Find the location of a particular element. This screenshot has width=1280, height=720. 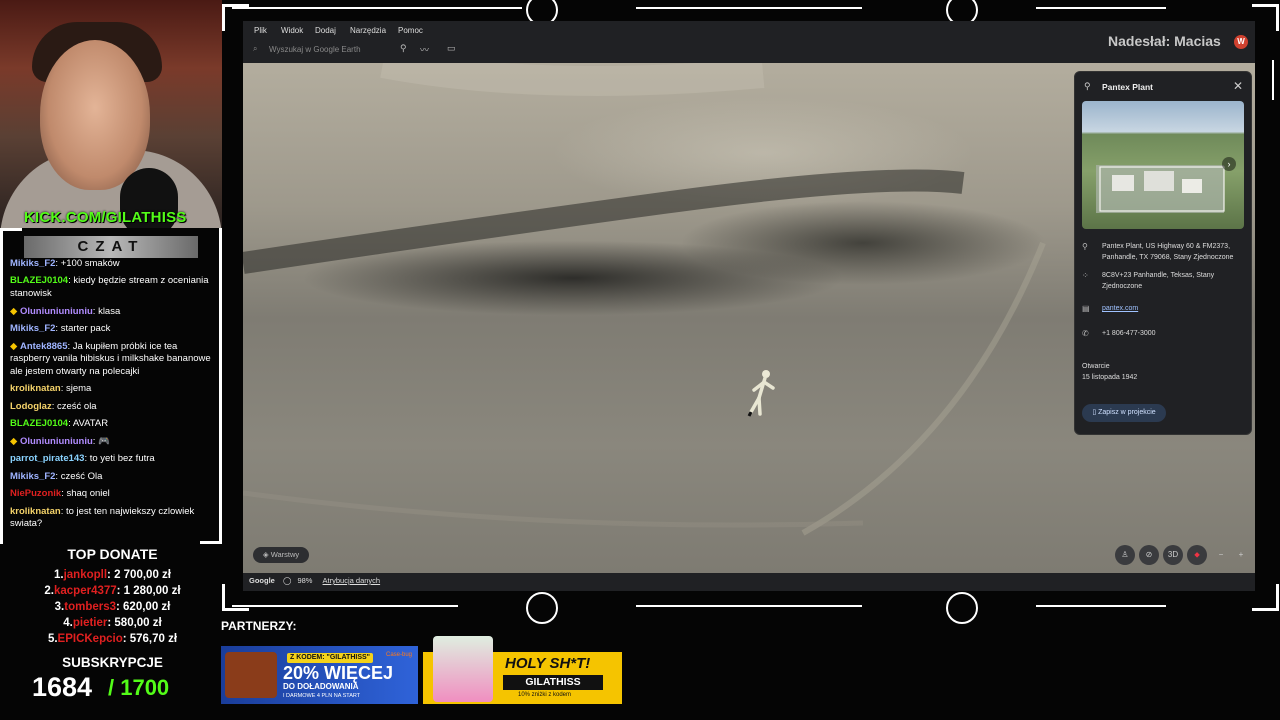

place-photo: › is located at coordinates (1163, 165).